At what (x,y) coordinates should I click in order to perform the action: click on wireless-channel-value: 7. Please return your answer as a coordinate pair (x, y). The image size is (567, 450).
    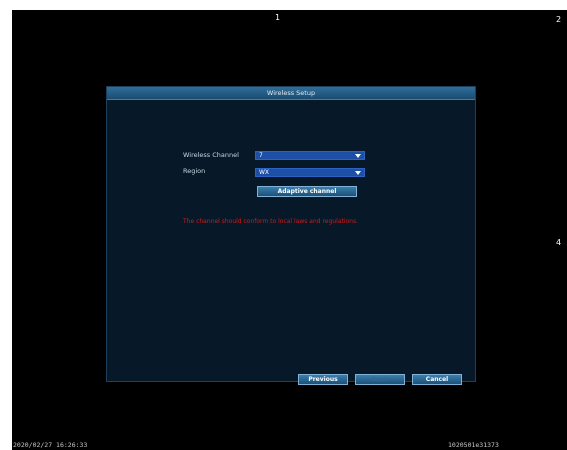
    Looking at the image, I should click on (261, 155).